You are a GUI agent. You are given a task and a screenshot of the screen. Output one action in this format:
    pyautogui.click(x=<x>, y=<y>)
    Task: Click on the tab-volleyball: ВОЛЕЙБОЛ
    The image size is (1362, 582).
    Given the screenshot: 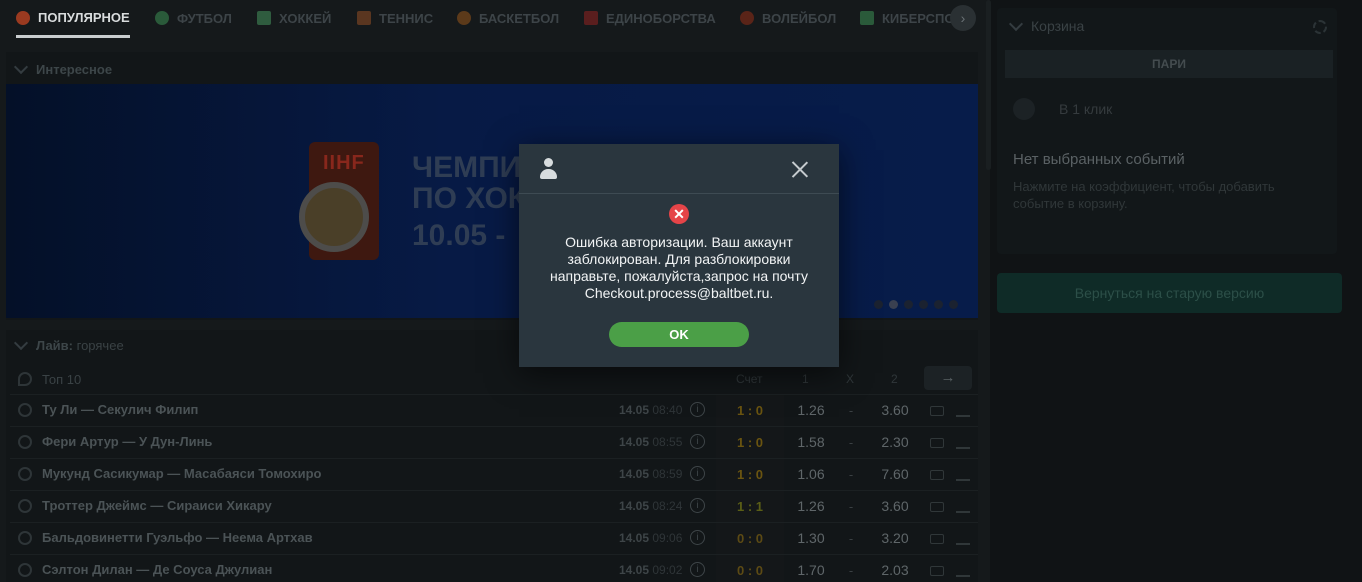 What is the action you would take?
    pyautogui.click(x=788, y=18)
    